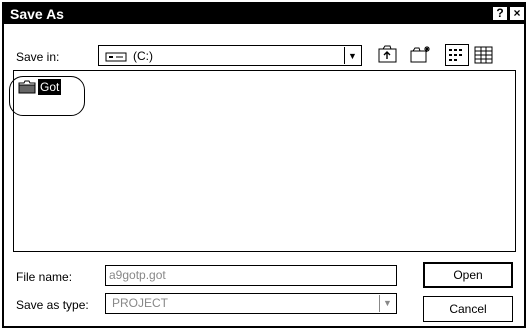 Image resolution: width=531 pixels, height=333 pixels. I want to click on cancel-button-label: Cancel, so click(468, 309).